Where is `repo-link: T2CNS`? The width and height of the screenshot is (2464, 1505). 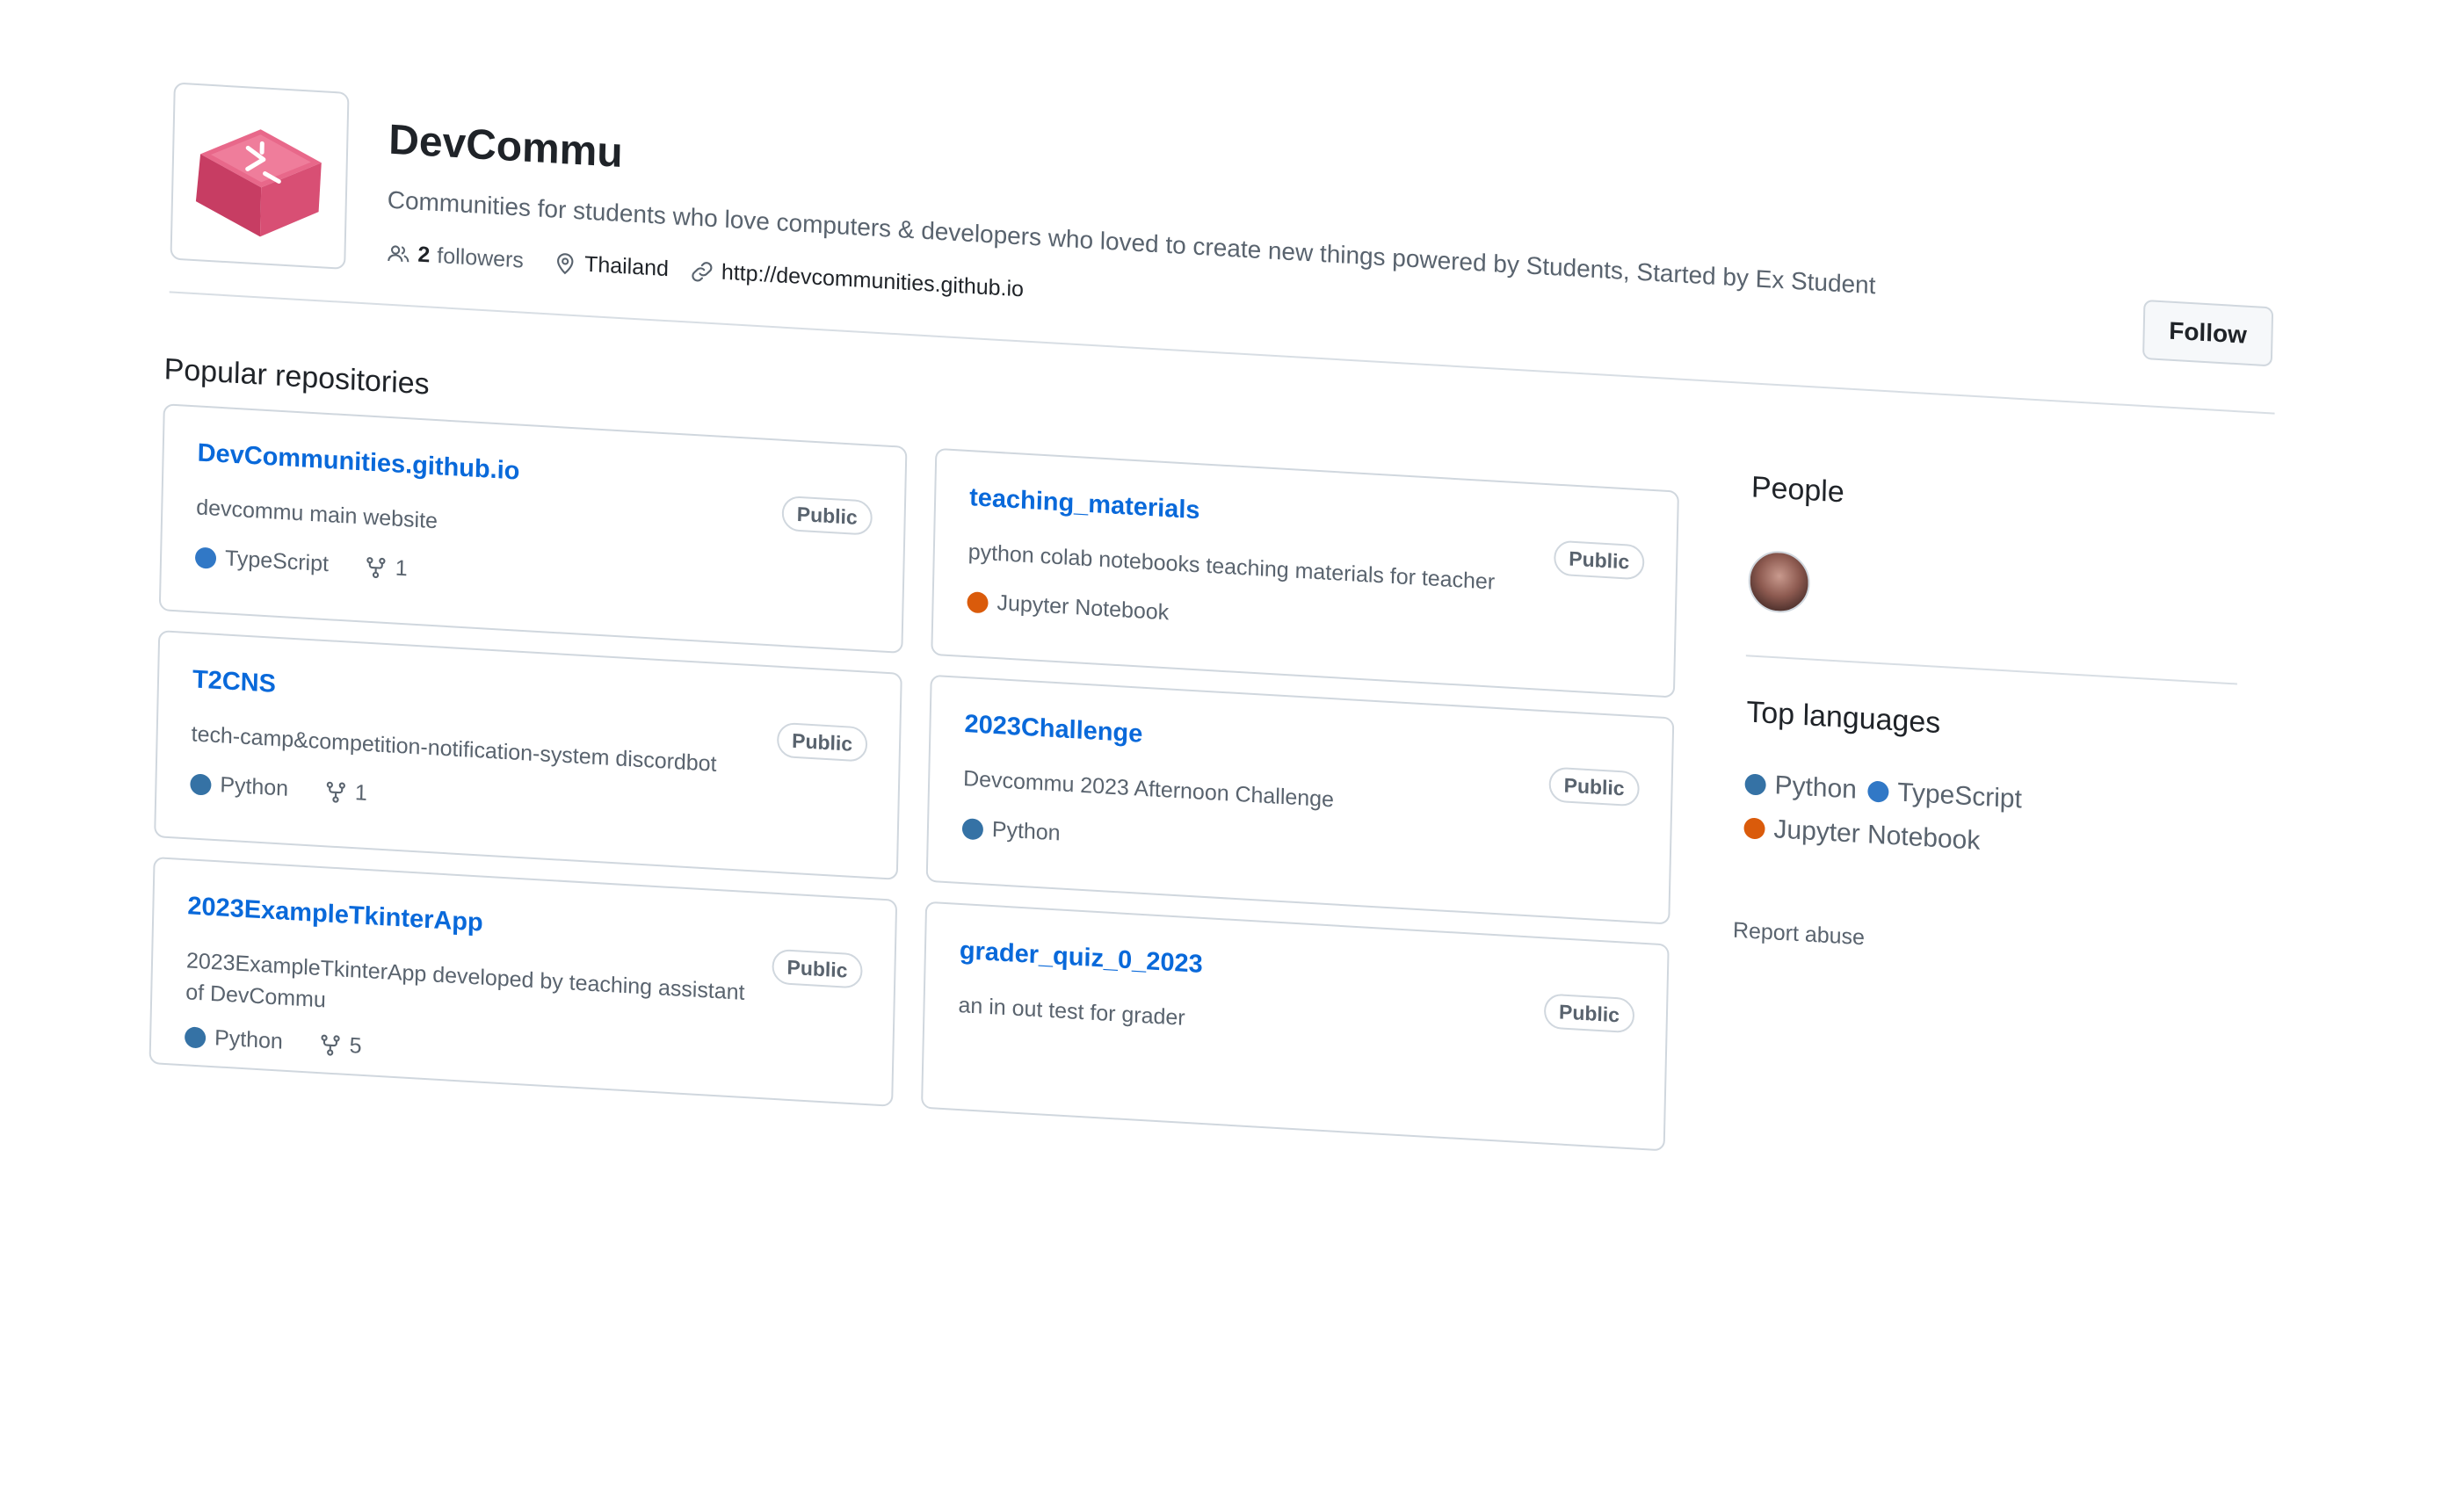
repo-link: T2CNS is located at coordinates (234, 681).